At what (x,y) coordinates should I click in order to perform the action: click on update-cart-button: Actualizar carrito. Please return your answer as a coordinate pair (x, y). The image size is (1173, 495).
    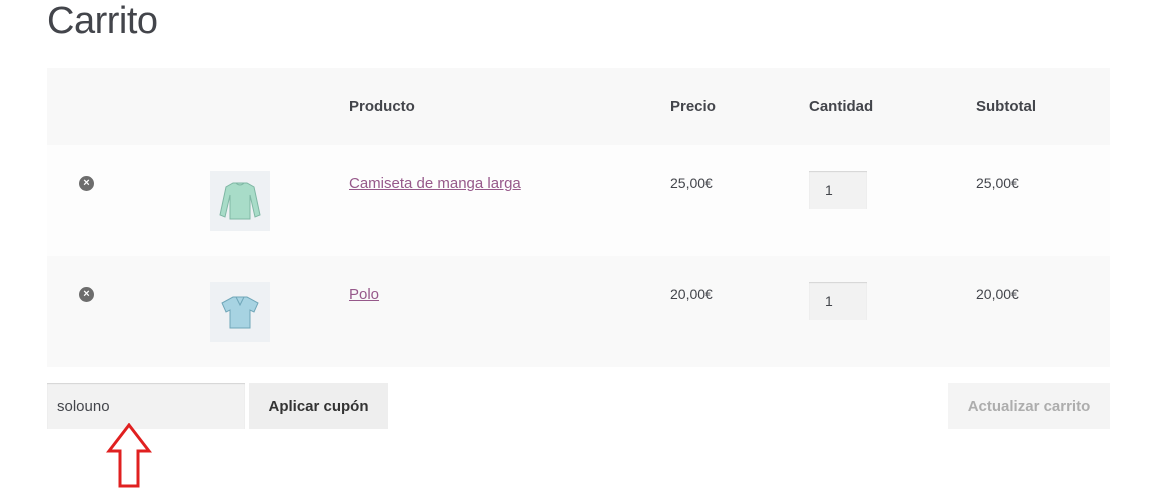
    Looking at the image, I should click on (1029, 406).